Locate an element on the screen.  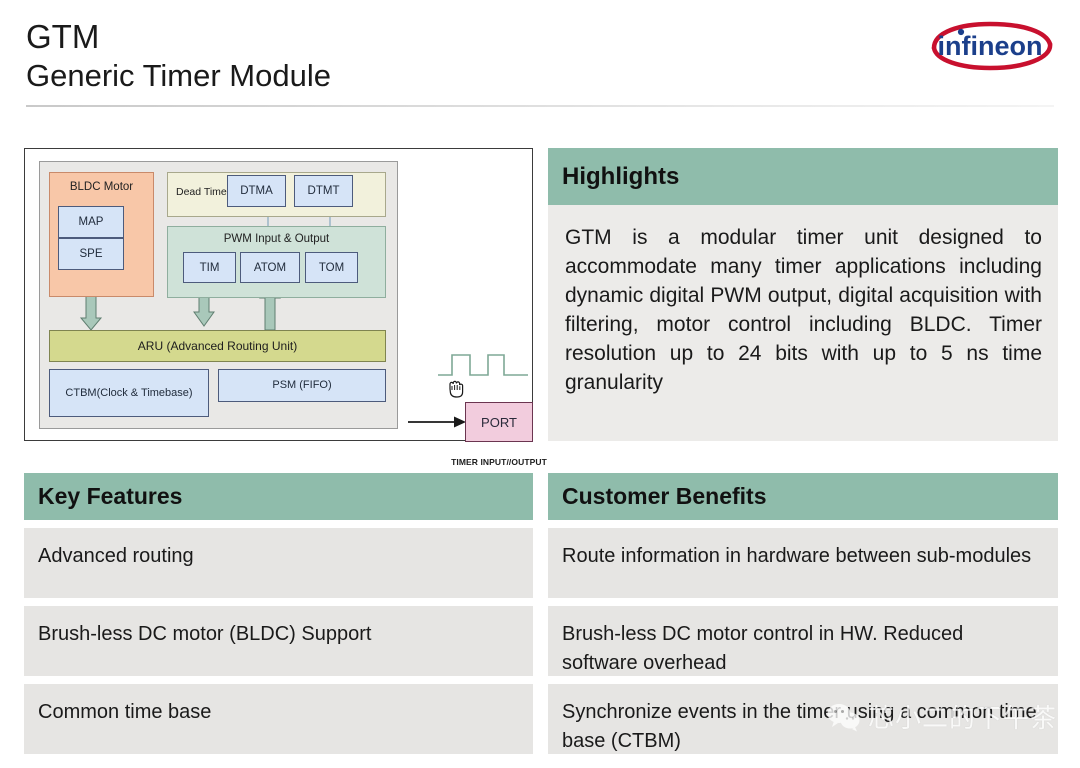
aru-label: ARU (Advanced Routing Unit) is located at coordinates (217, 346).